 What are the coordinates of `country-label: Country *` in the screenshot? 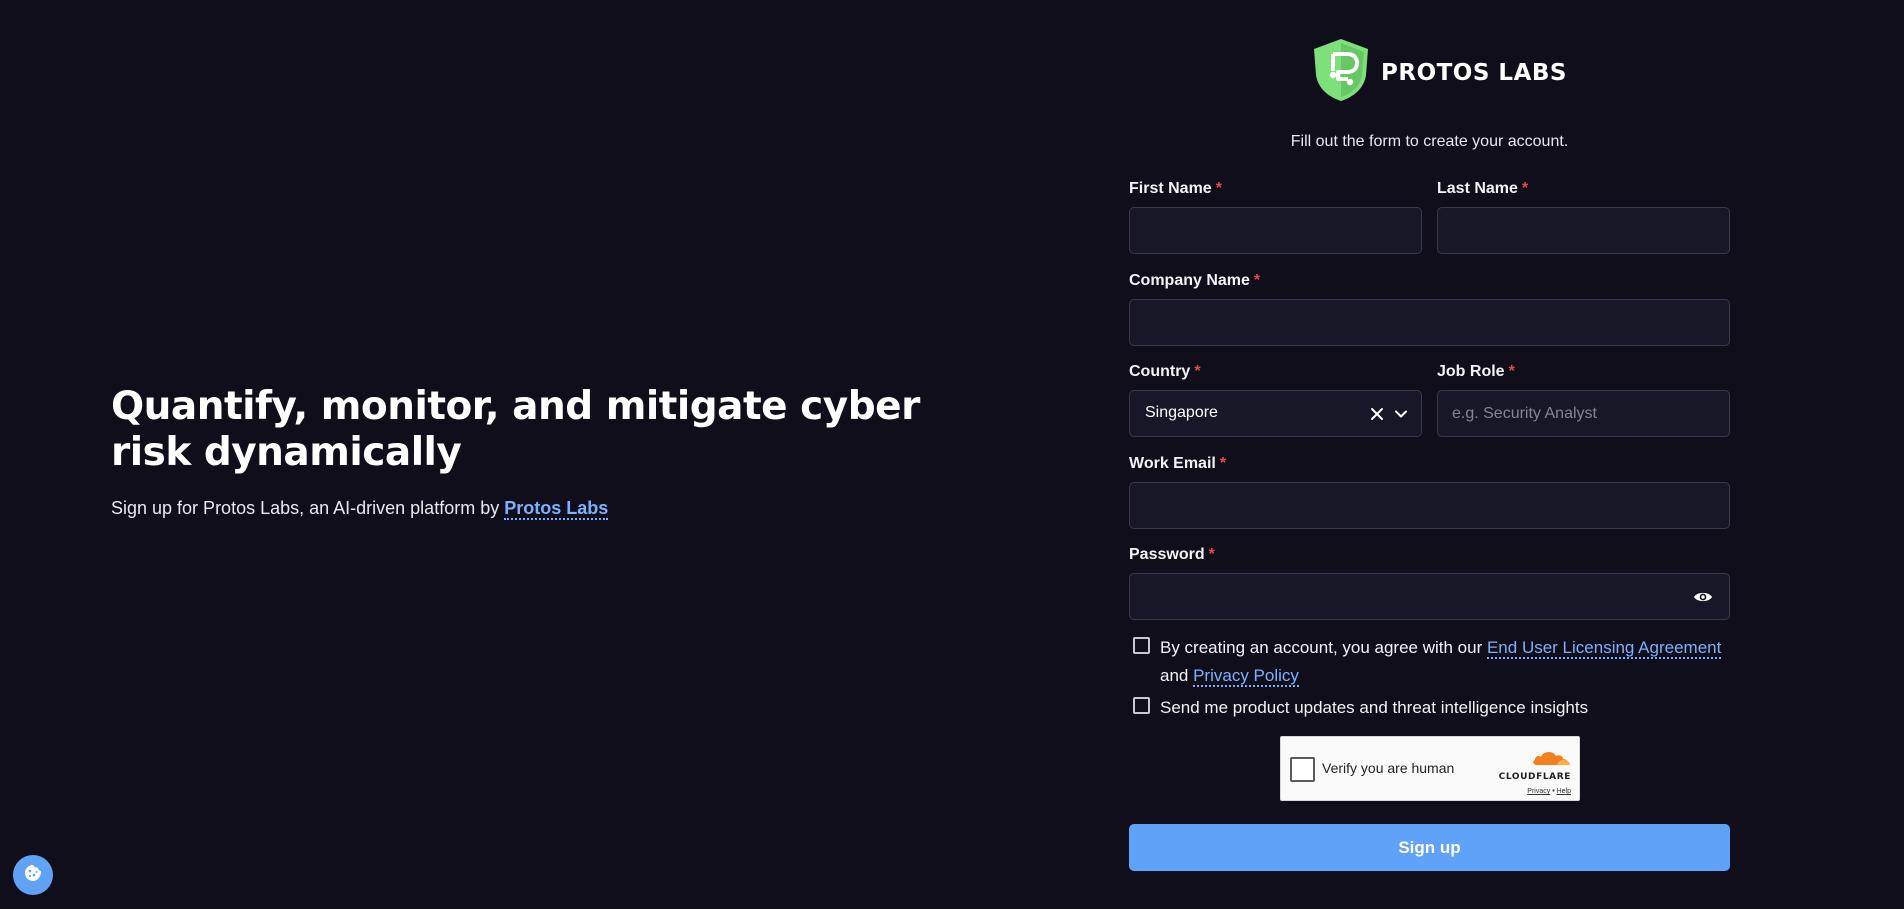 It's located at (1165, 371).